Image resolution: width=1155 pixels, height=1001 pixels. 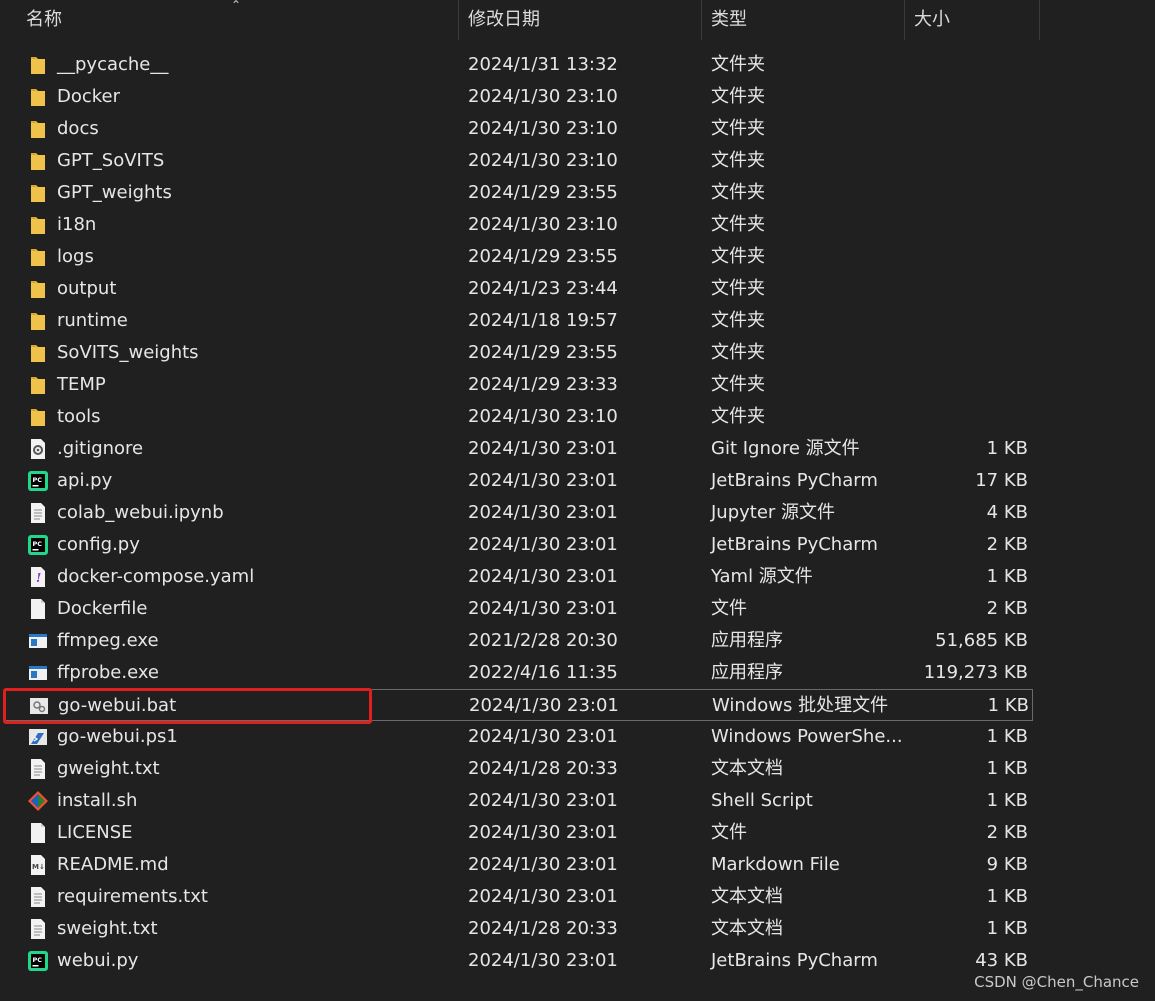 What do you see at coordinates (44, 19) in the screenshot?
I see `column-header-name-label: 名称` at bounding box center [44, 19].